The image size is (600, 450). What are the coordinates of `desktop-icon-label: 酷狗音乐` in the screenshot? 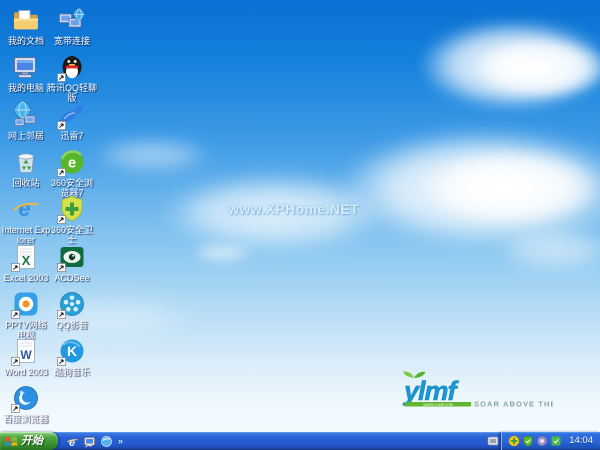 It's located at (71, 372).